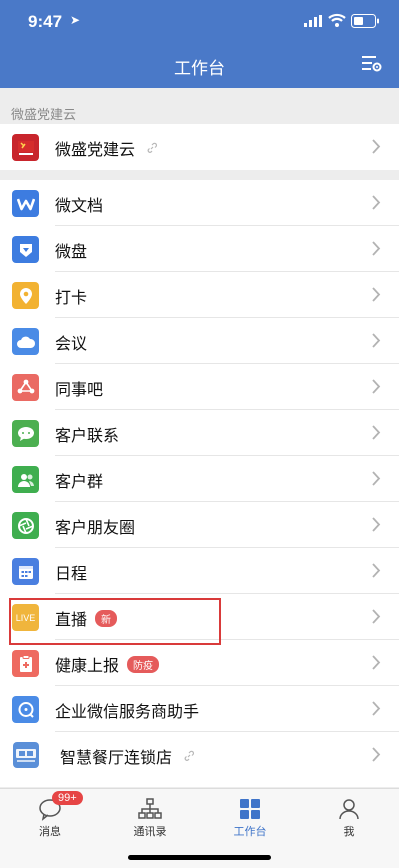  I want to click on health-report-icon, so click(25, 663).